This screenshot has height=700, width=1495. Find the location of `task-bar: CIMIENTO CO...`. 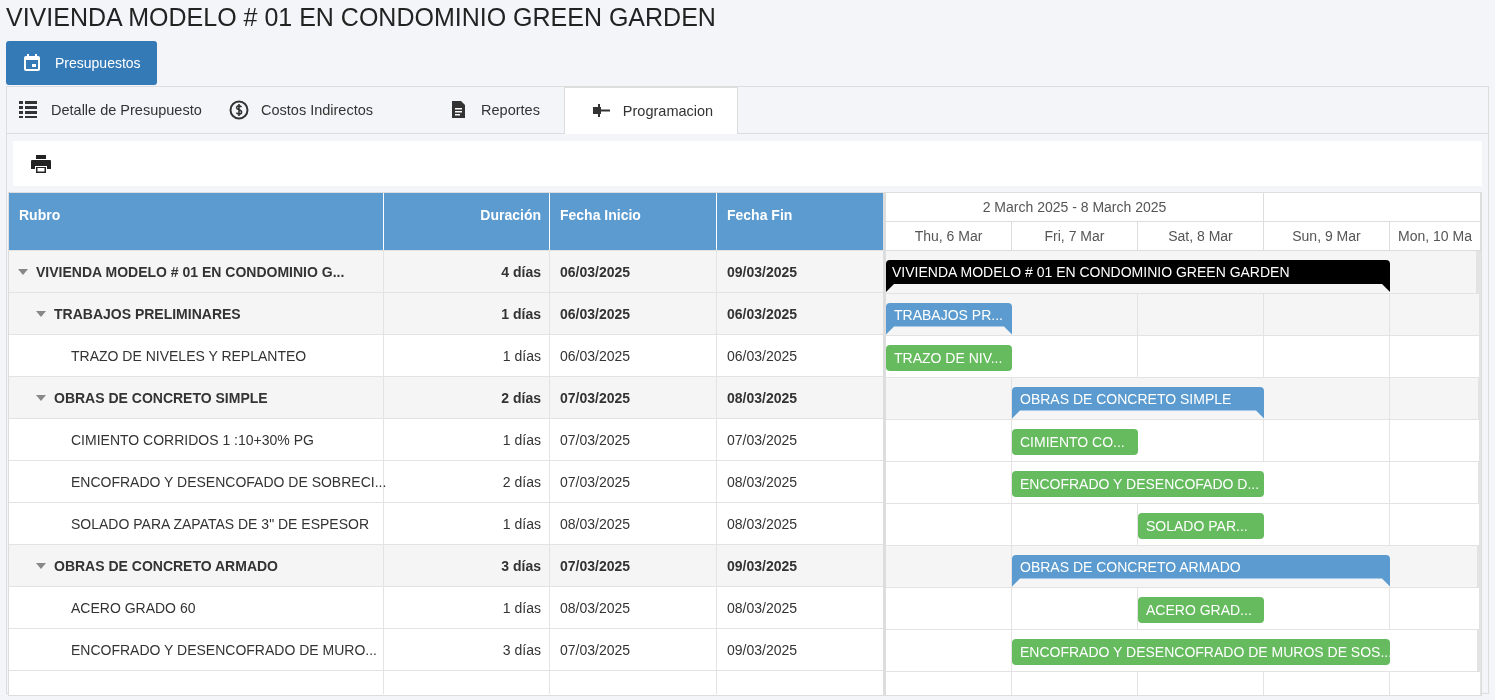

task-bar: CIMIENTO CO... is located at coordinates (1075, 441).